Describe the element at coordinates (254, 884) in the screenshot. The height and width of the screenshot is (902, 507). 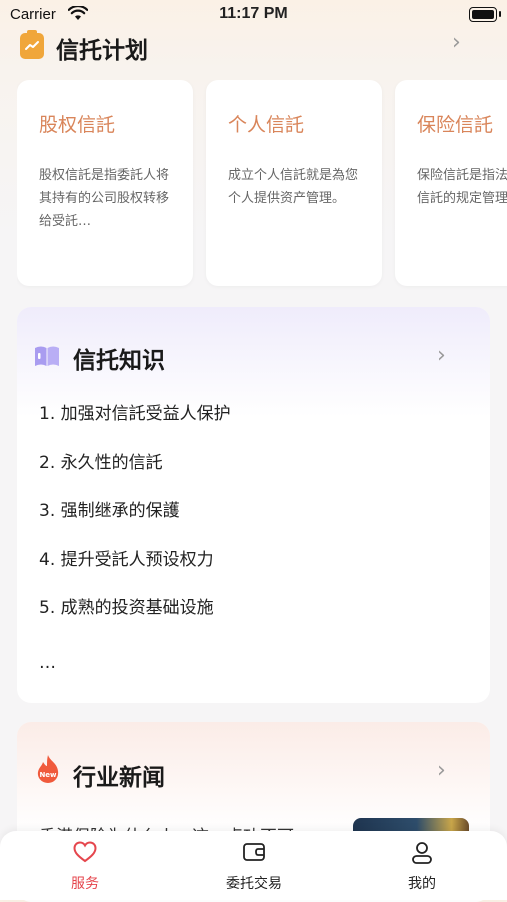
I see `tab-label: 委托交易` at that location.